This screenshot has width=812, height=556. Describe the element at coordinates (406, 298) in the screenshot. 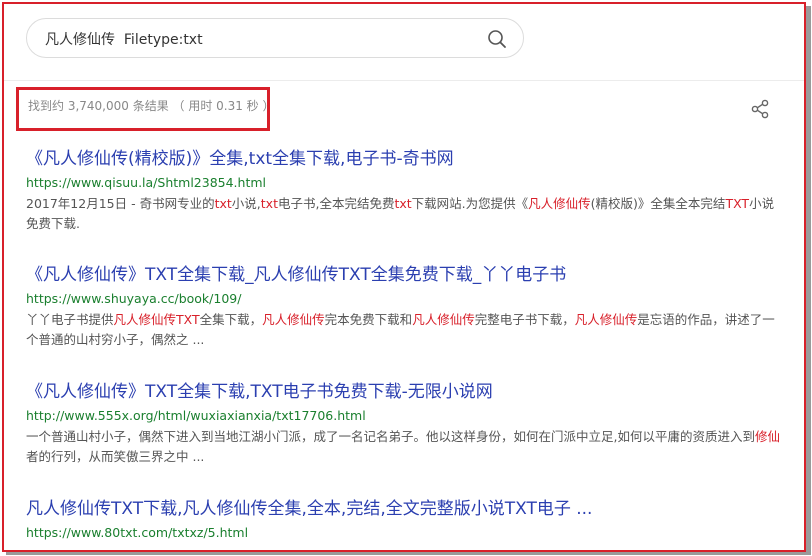

I see `result-url: https://www.shuyaya.cc/book/109/` at that location.